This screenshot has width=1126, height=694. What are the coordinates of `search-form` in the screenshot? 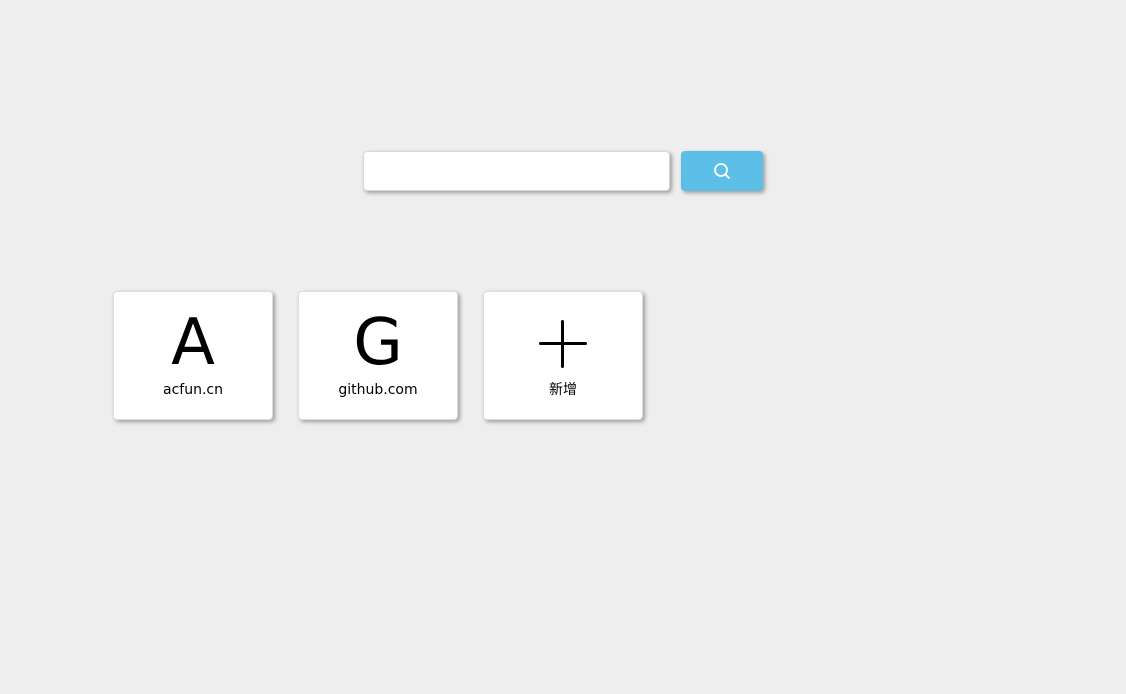 It's located at (563, 171).